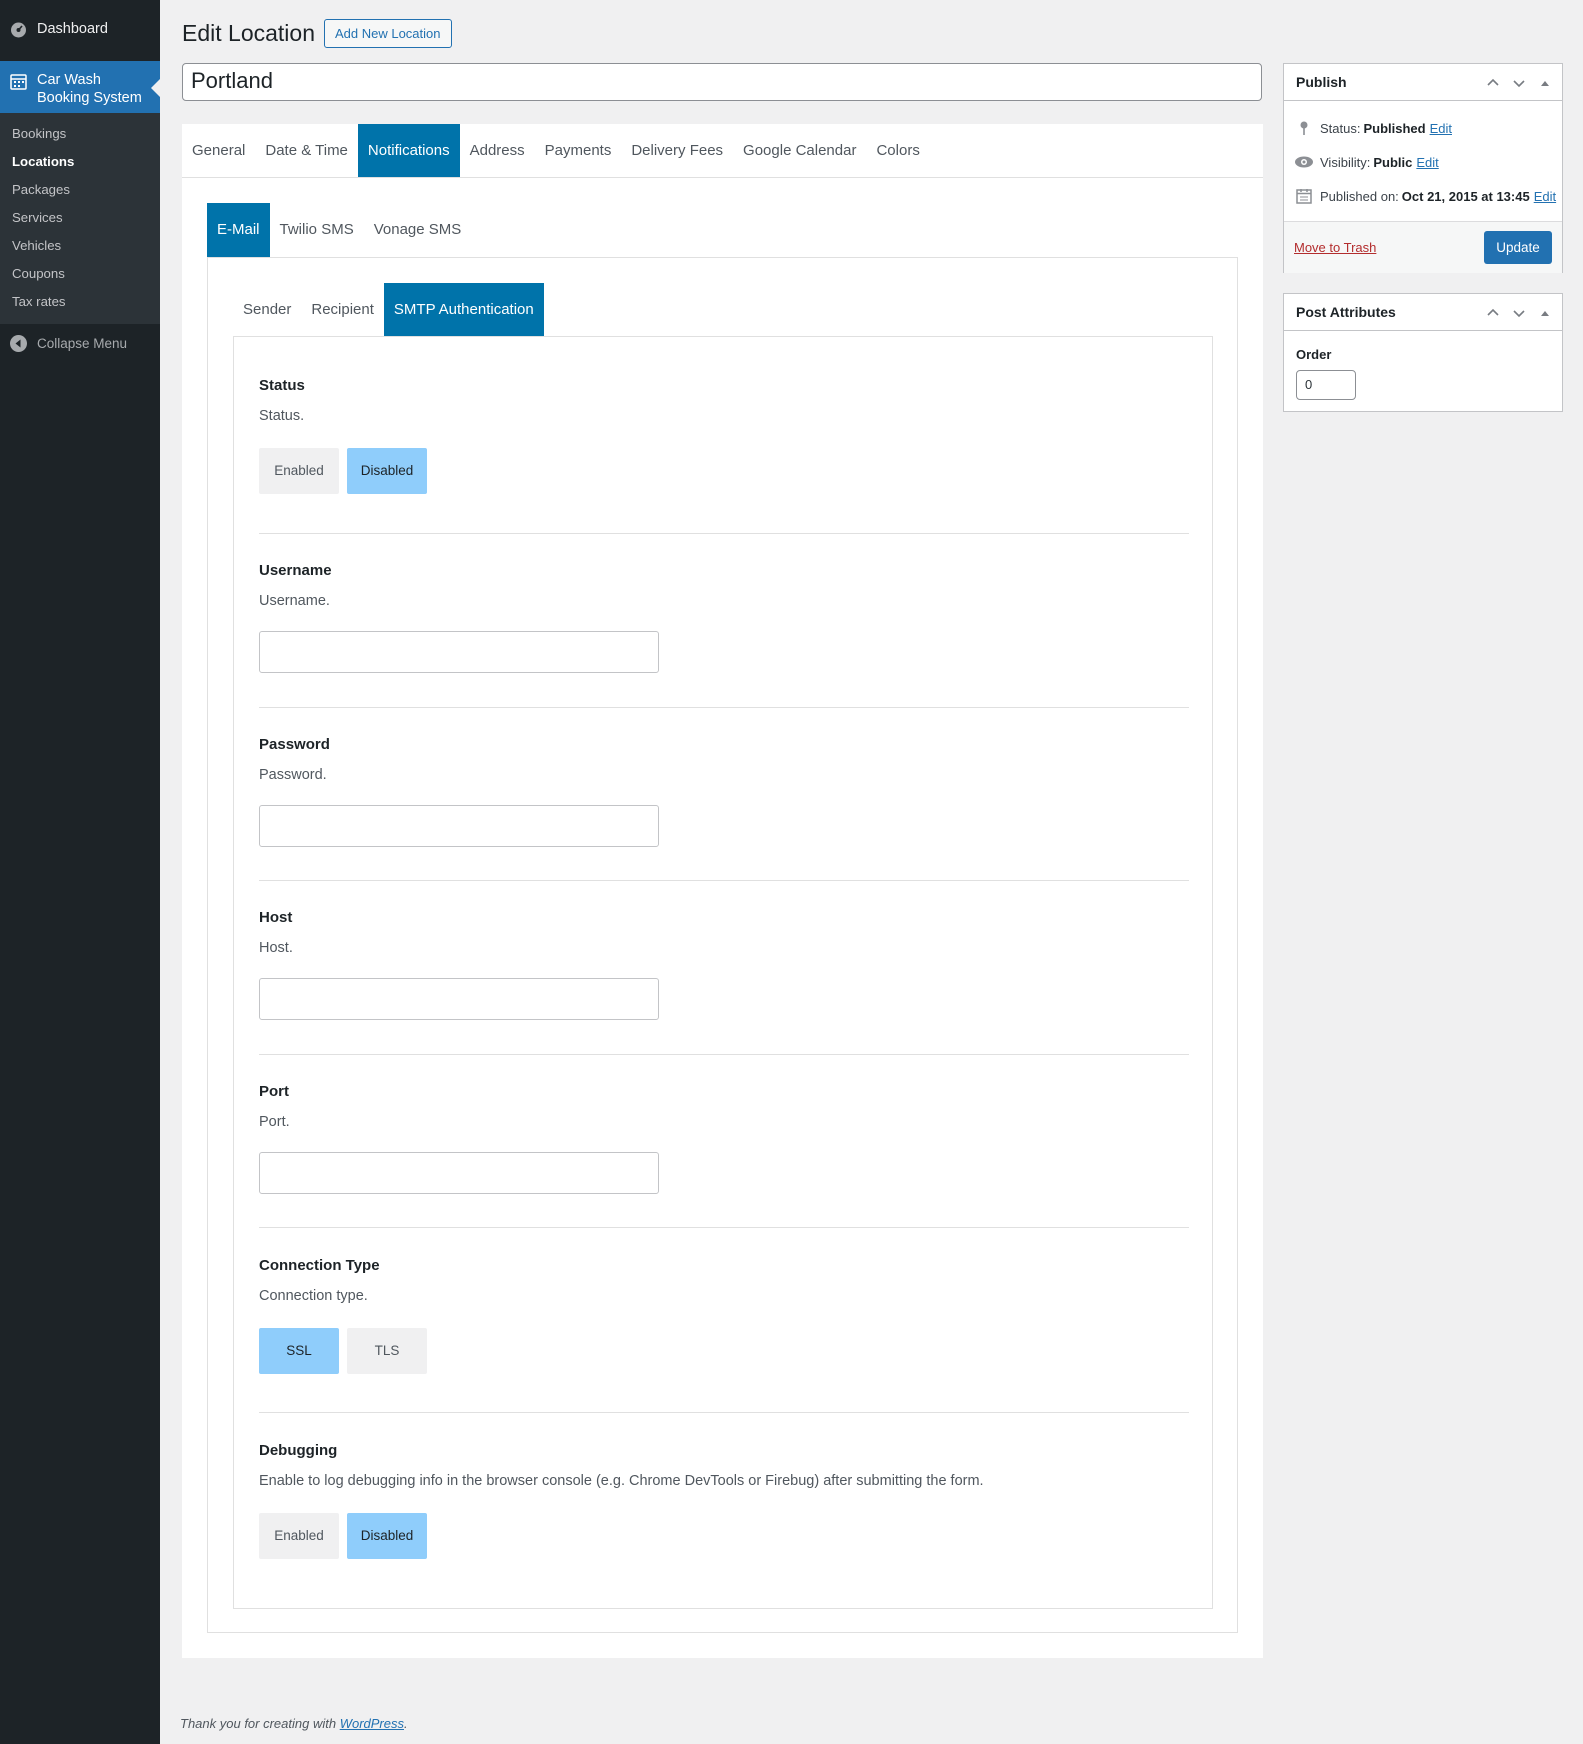 This screenshot has width=1583, height=1744. What do you see at coordinates (459, 999) in the screenshot?
I see `host-input` at bounding box center [459, 999].